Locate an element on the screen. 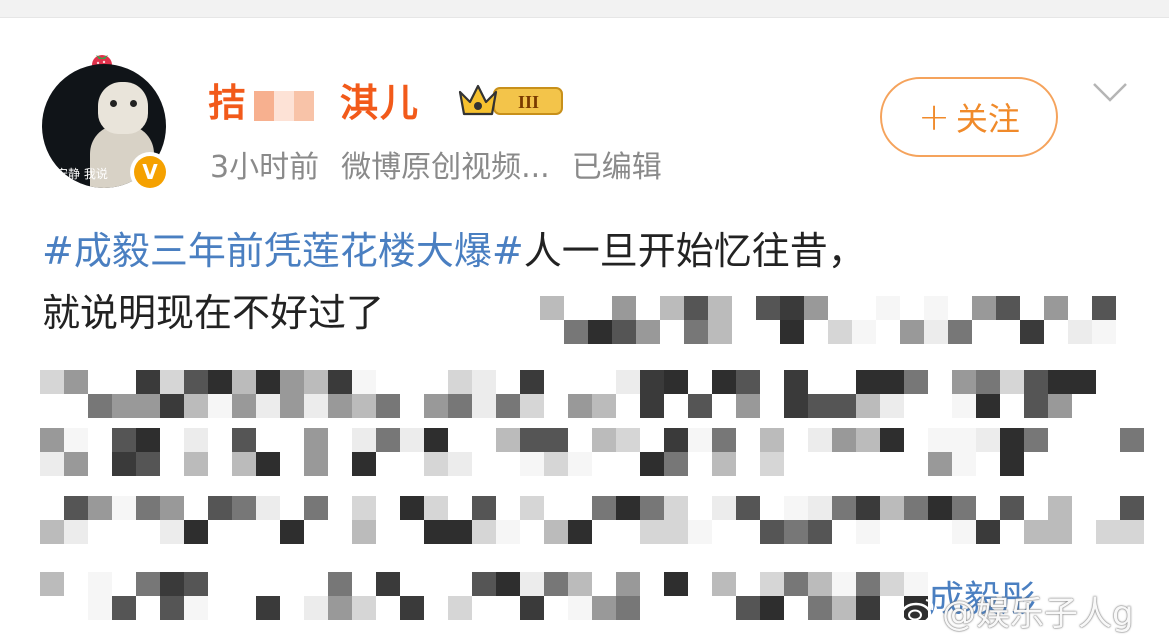 The height and width of the screenshot is (640, 1169). verified-v-icon: V is located at coordinates (150, 172).